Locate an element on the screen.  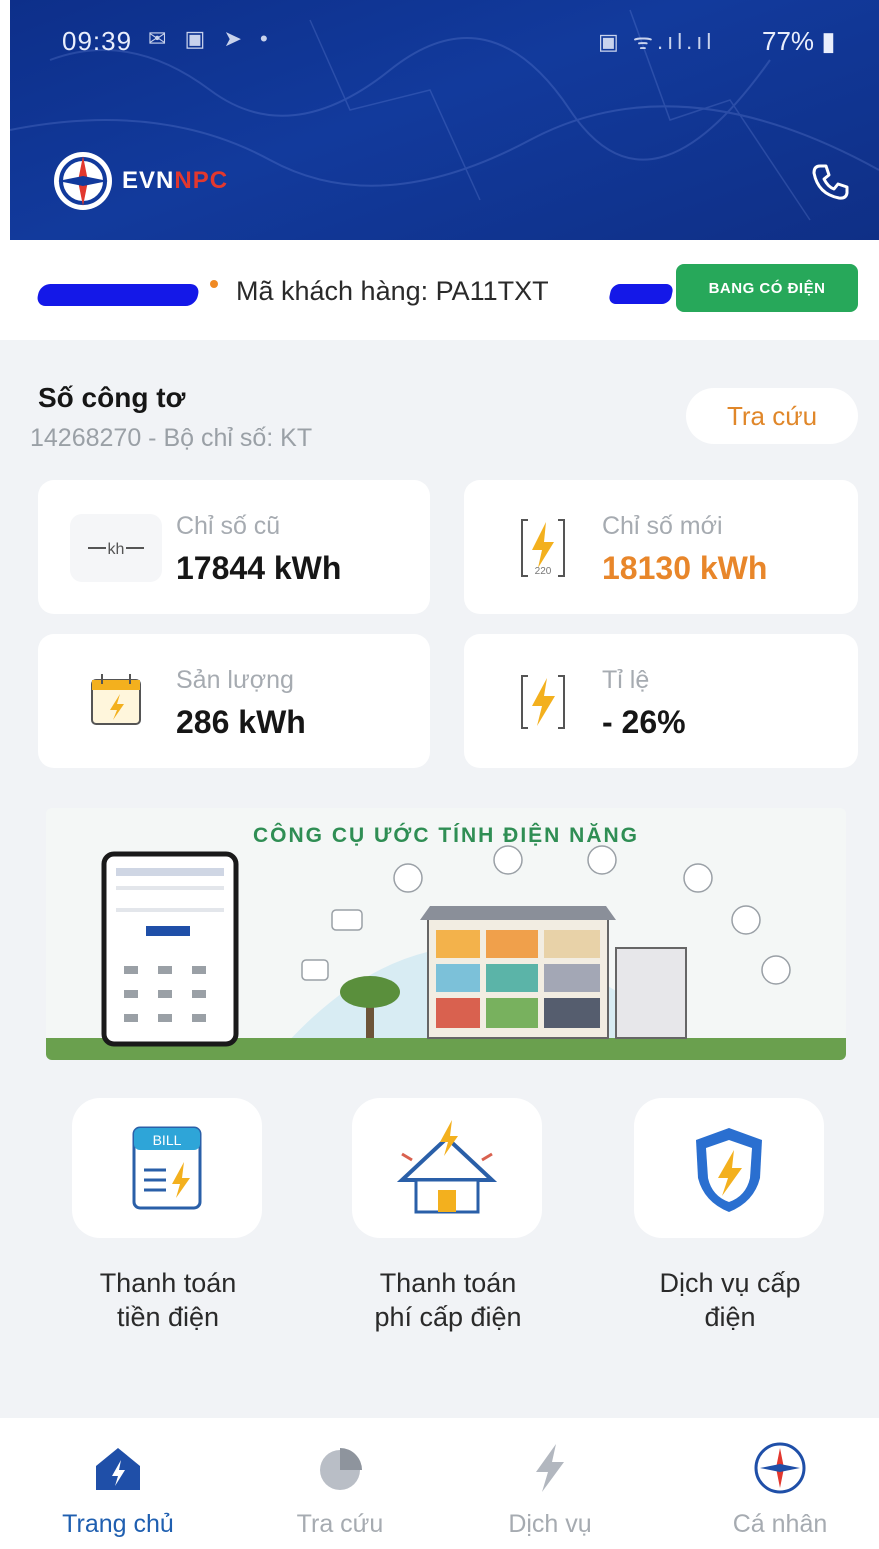
consumption-value: 286 kWh is located at coordinates (241, 722).